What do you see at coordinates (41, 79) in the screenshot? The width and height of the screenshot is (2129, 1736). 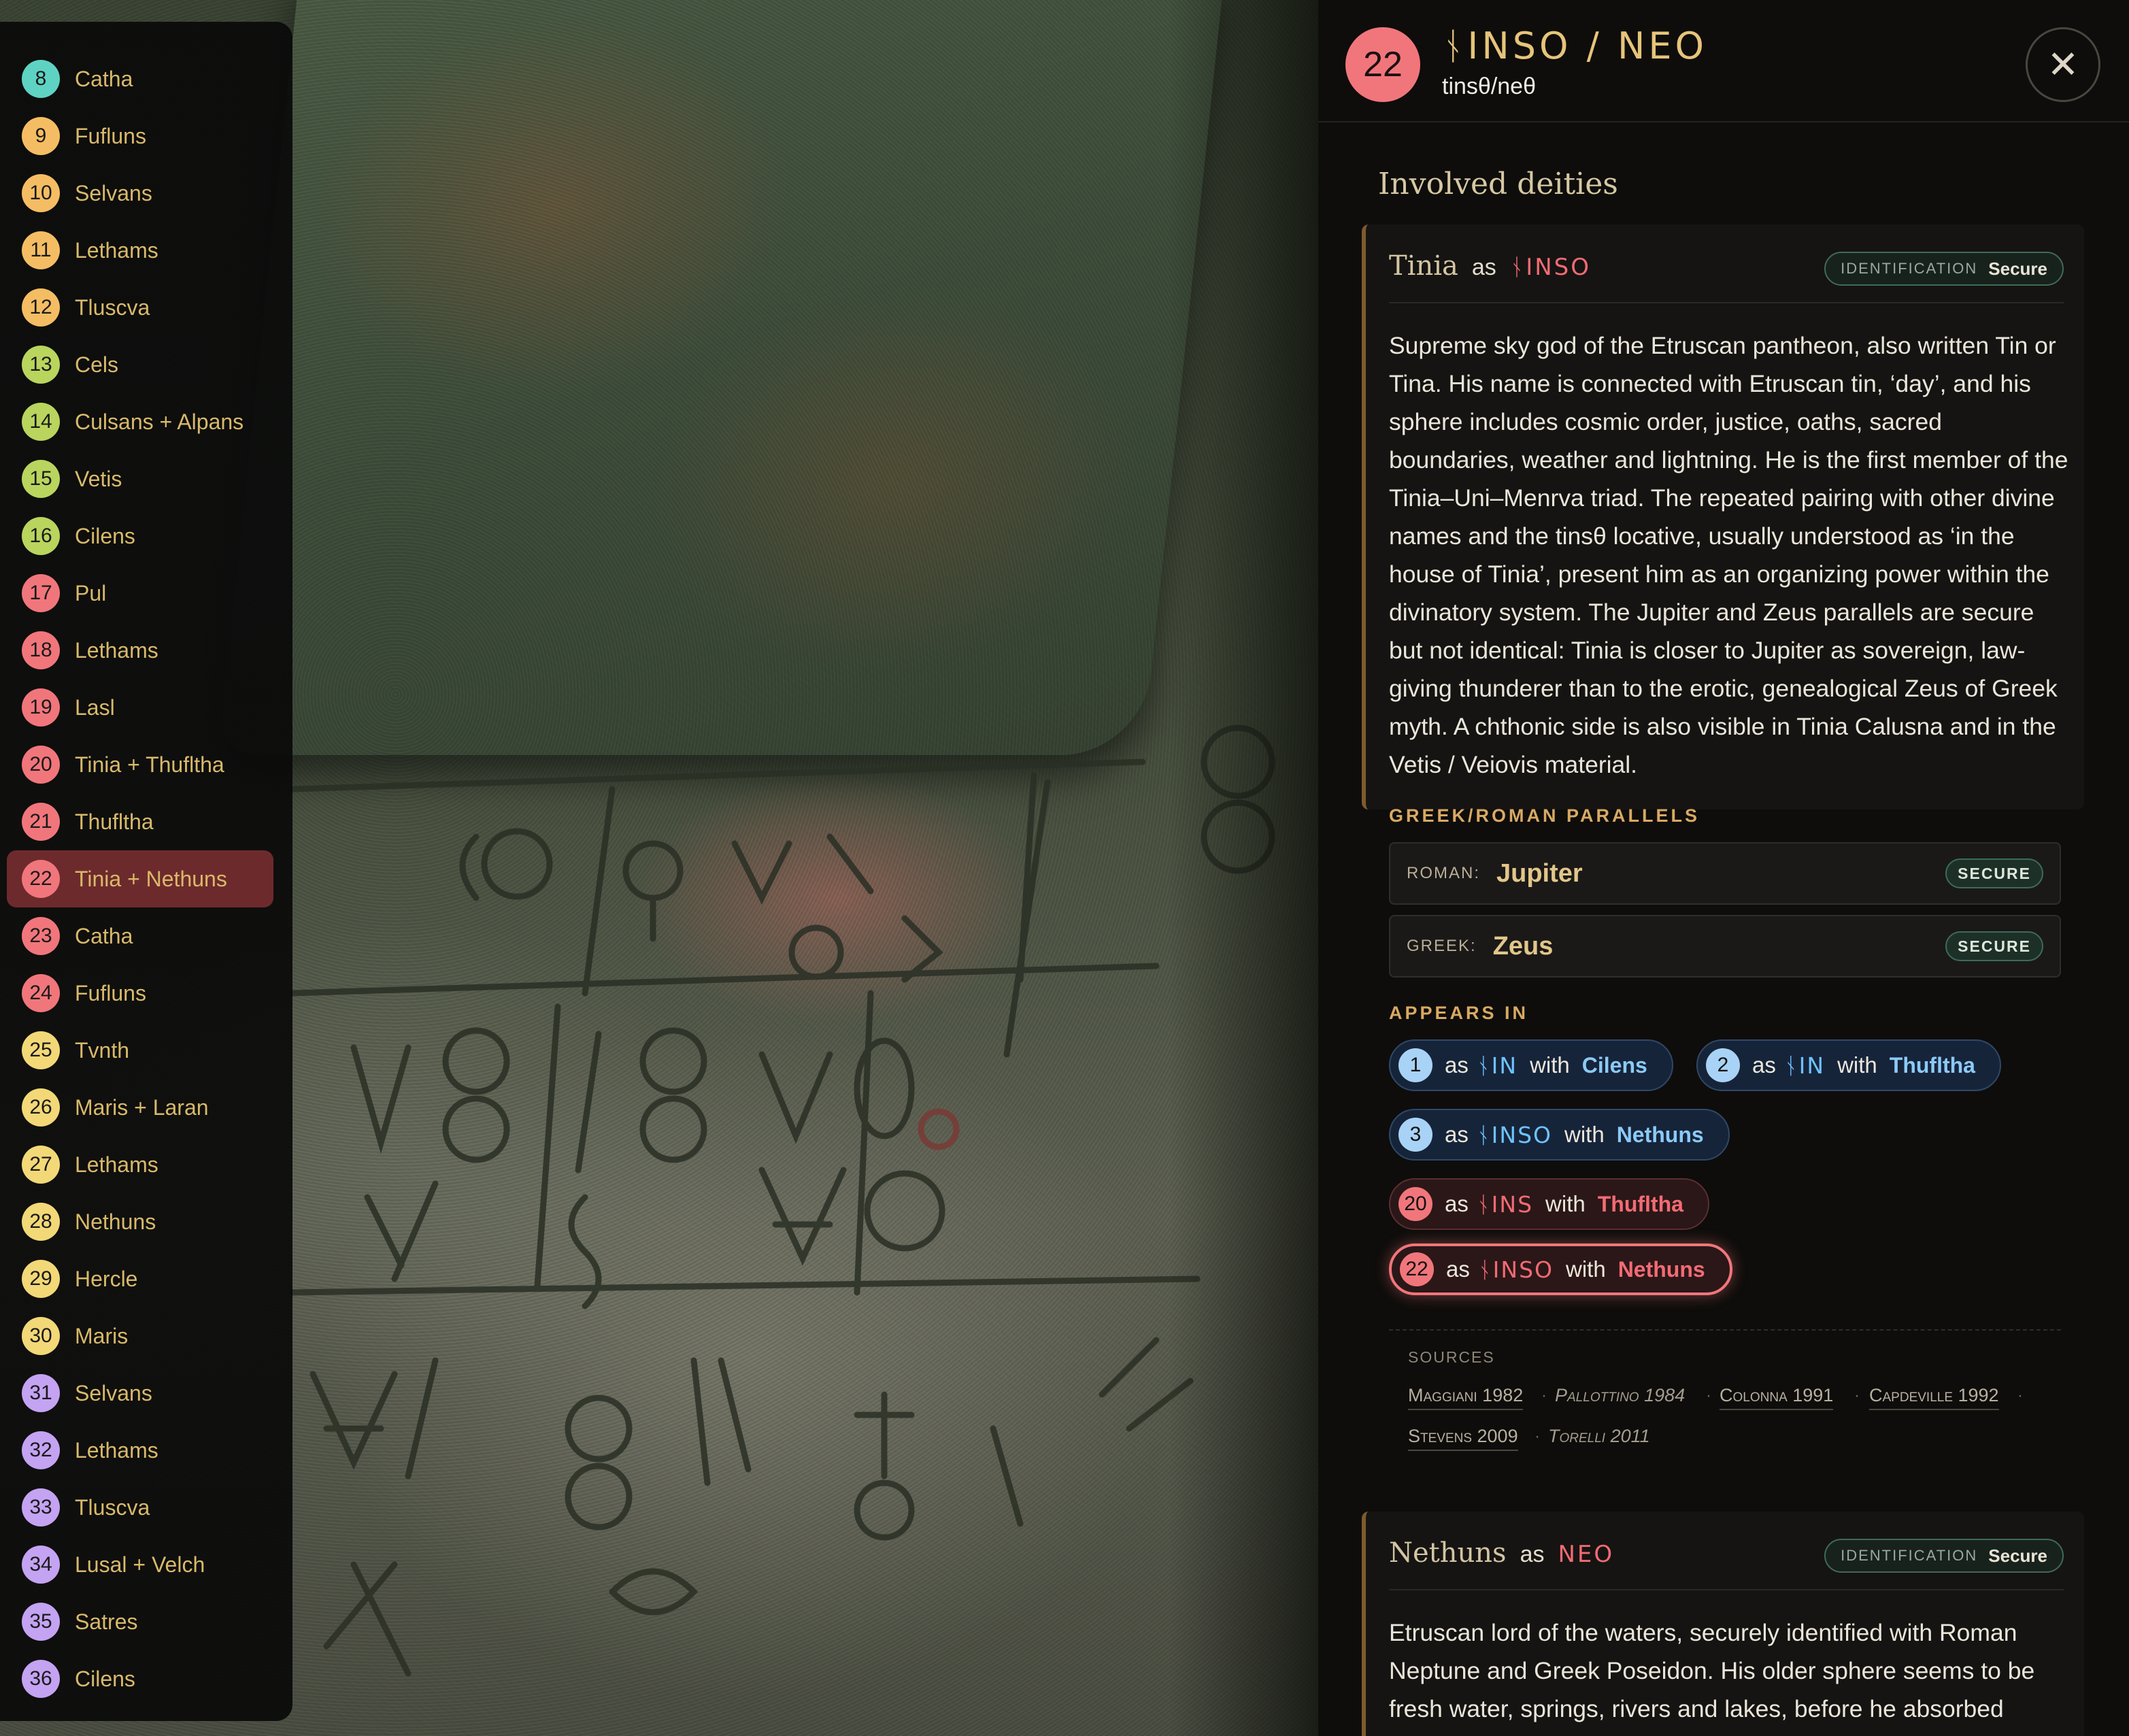 I see `chamber-number-badge: 8` at bounding box center [41, 79].